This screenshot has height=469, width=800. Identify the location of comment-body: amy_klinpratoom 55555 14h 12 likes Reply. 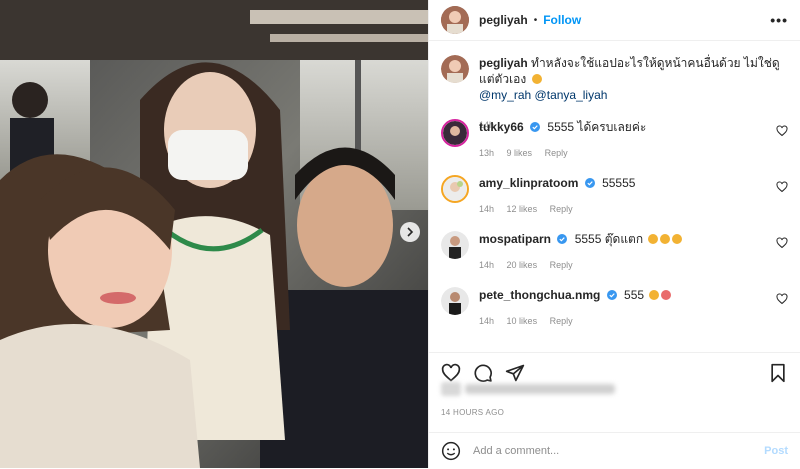
(633, 196).